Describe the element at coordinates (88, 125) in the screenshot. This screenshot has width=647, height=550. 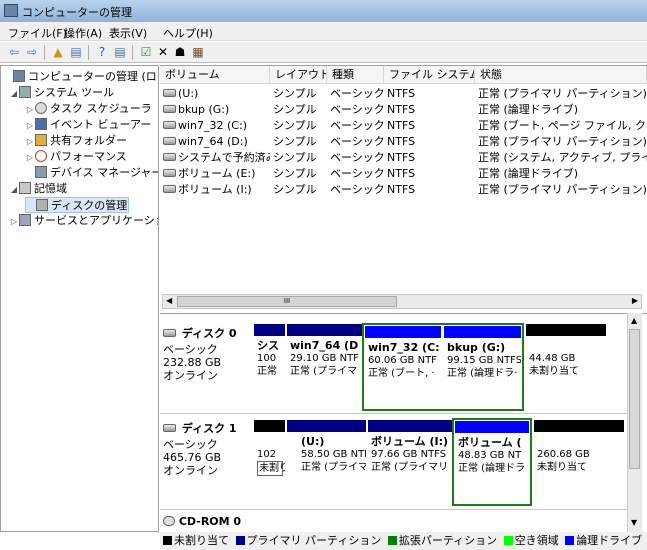
I see `tree-item-event-viewer: ▷ イベント ビューアー` at that location.